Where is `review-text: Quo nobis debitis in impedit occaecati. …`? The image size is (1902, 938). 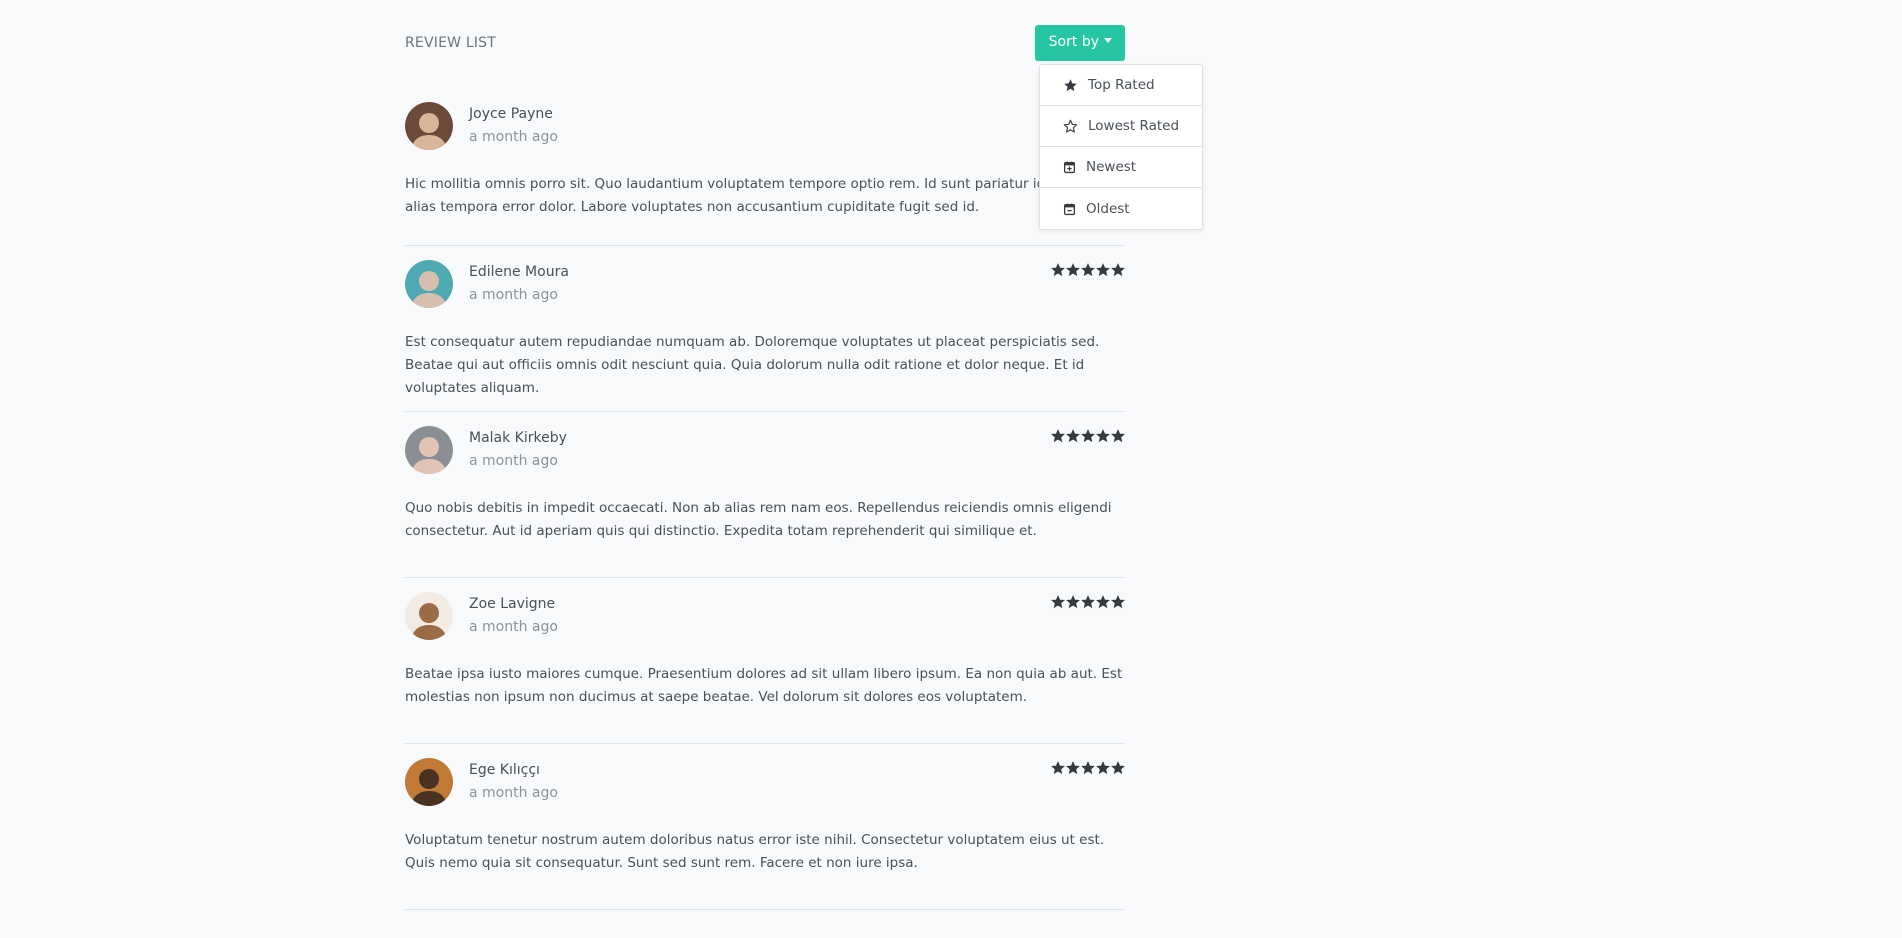 review-text: Quo nobis debitis in impedit occaecati. … is located at coordinates (758, 519).